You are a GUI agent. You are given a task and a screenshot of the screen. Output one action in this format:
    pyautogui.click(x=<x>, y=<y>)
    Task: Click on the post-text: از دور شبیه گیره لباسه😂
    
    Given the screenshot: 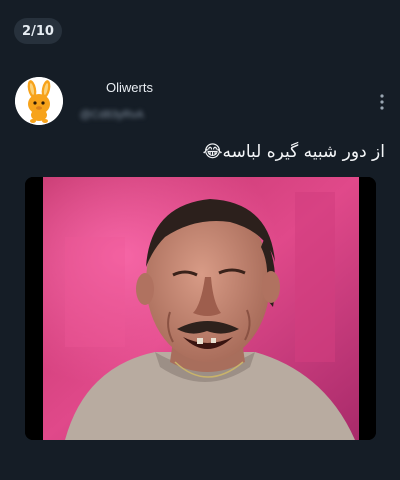 What is the action you would take?
    pyautogui.click(x=293, y=152)
    